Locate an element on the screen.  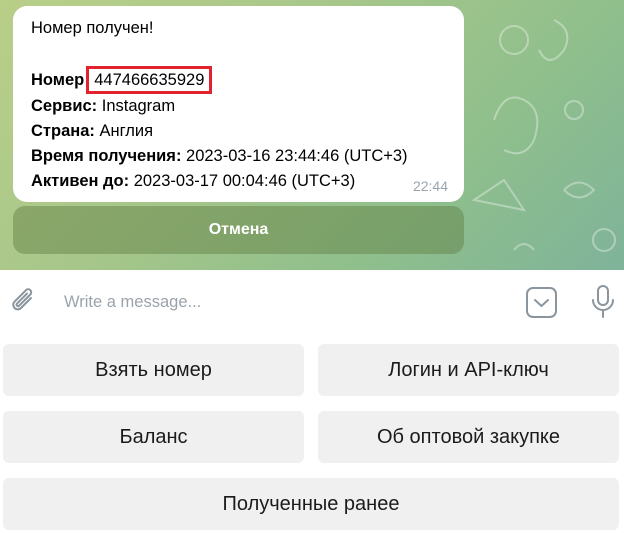
message-composer is located at coordinates (312, 302).